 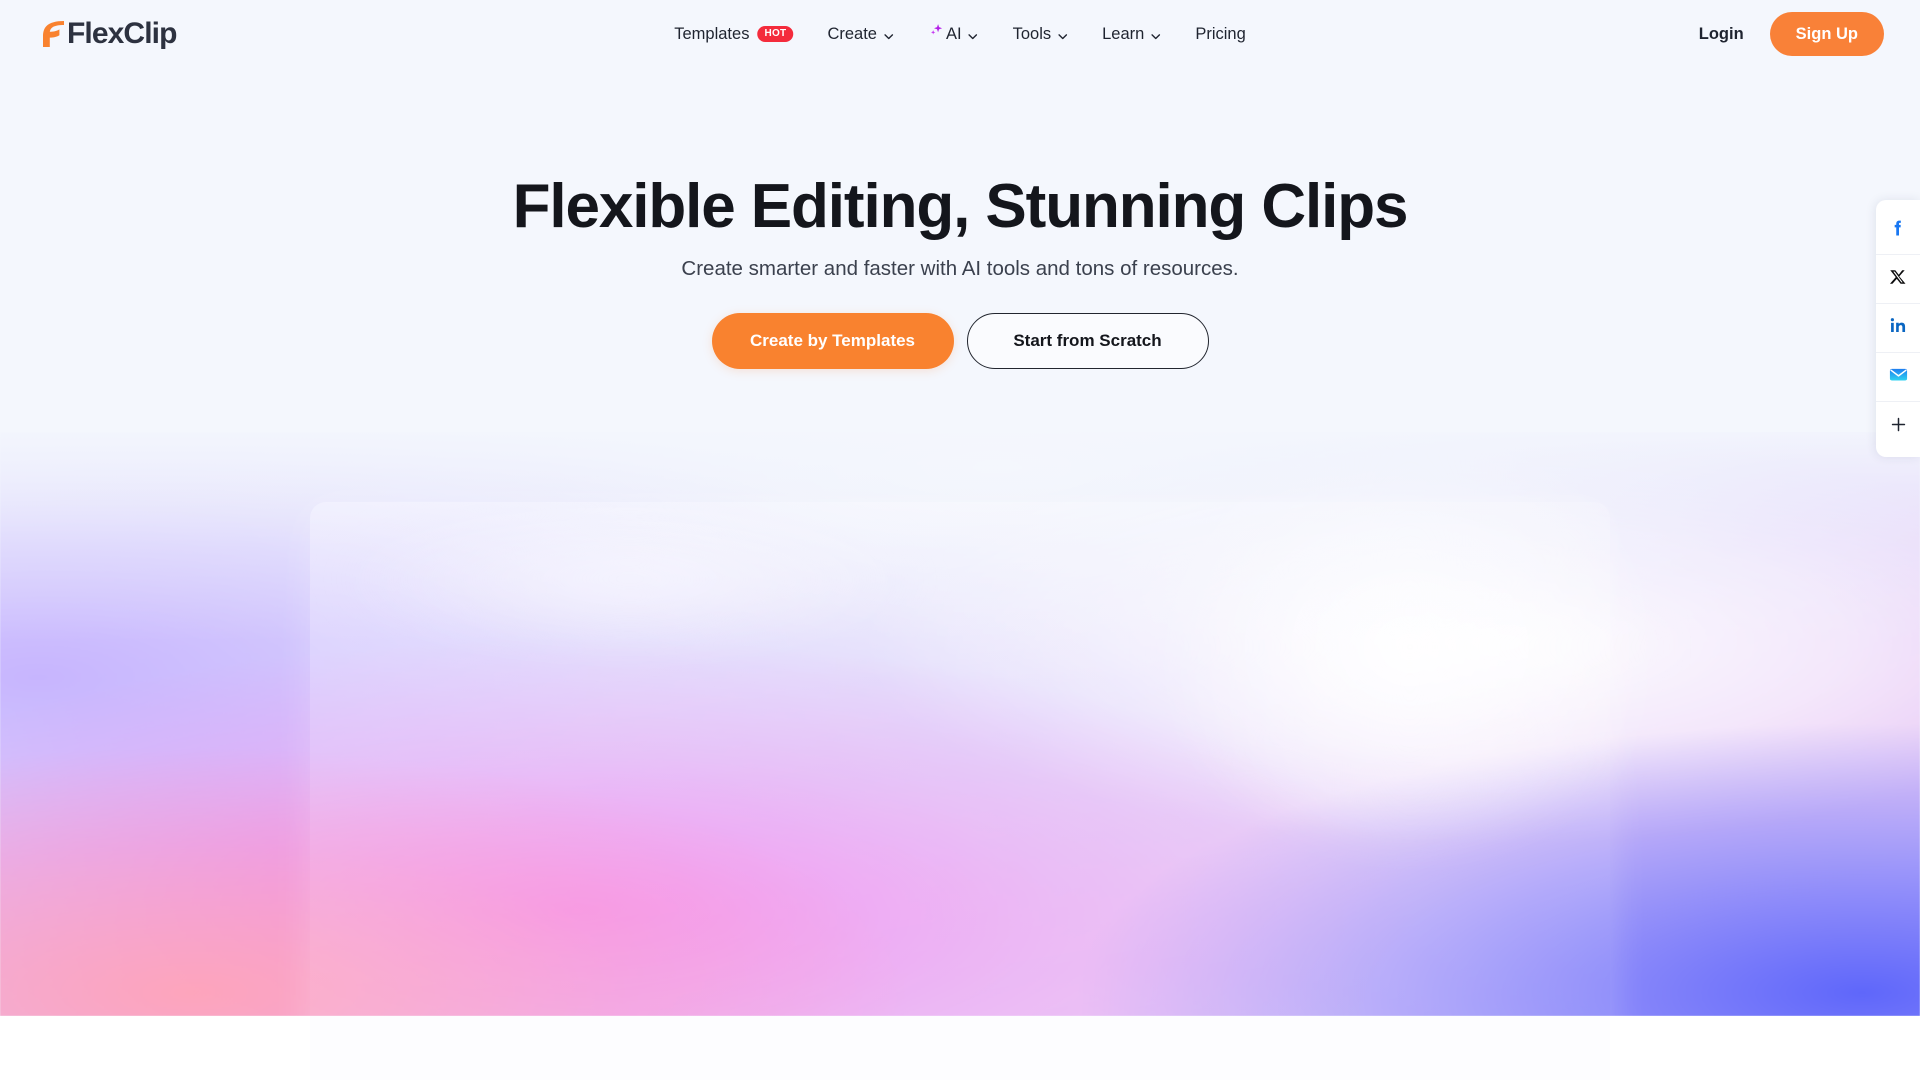 What do you see at coordinates (630, 579) in the screenshot?
I see `preview-card-sheen` at bounding box center [630, 579].